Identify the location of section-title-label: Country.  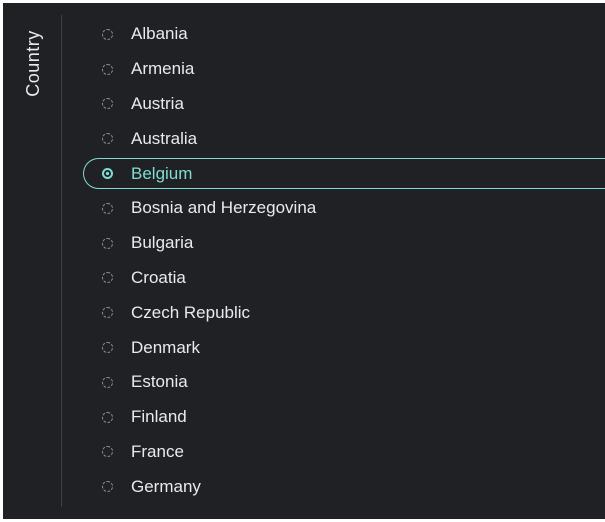
(32, 63).